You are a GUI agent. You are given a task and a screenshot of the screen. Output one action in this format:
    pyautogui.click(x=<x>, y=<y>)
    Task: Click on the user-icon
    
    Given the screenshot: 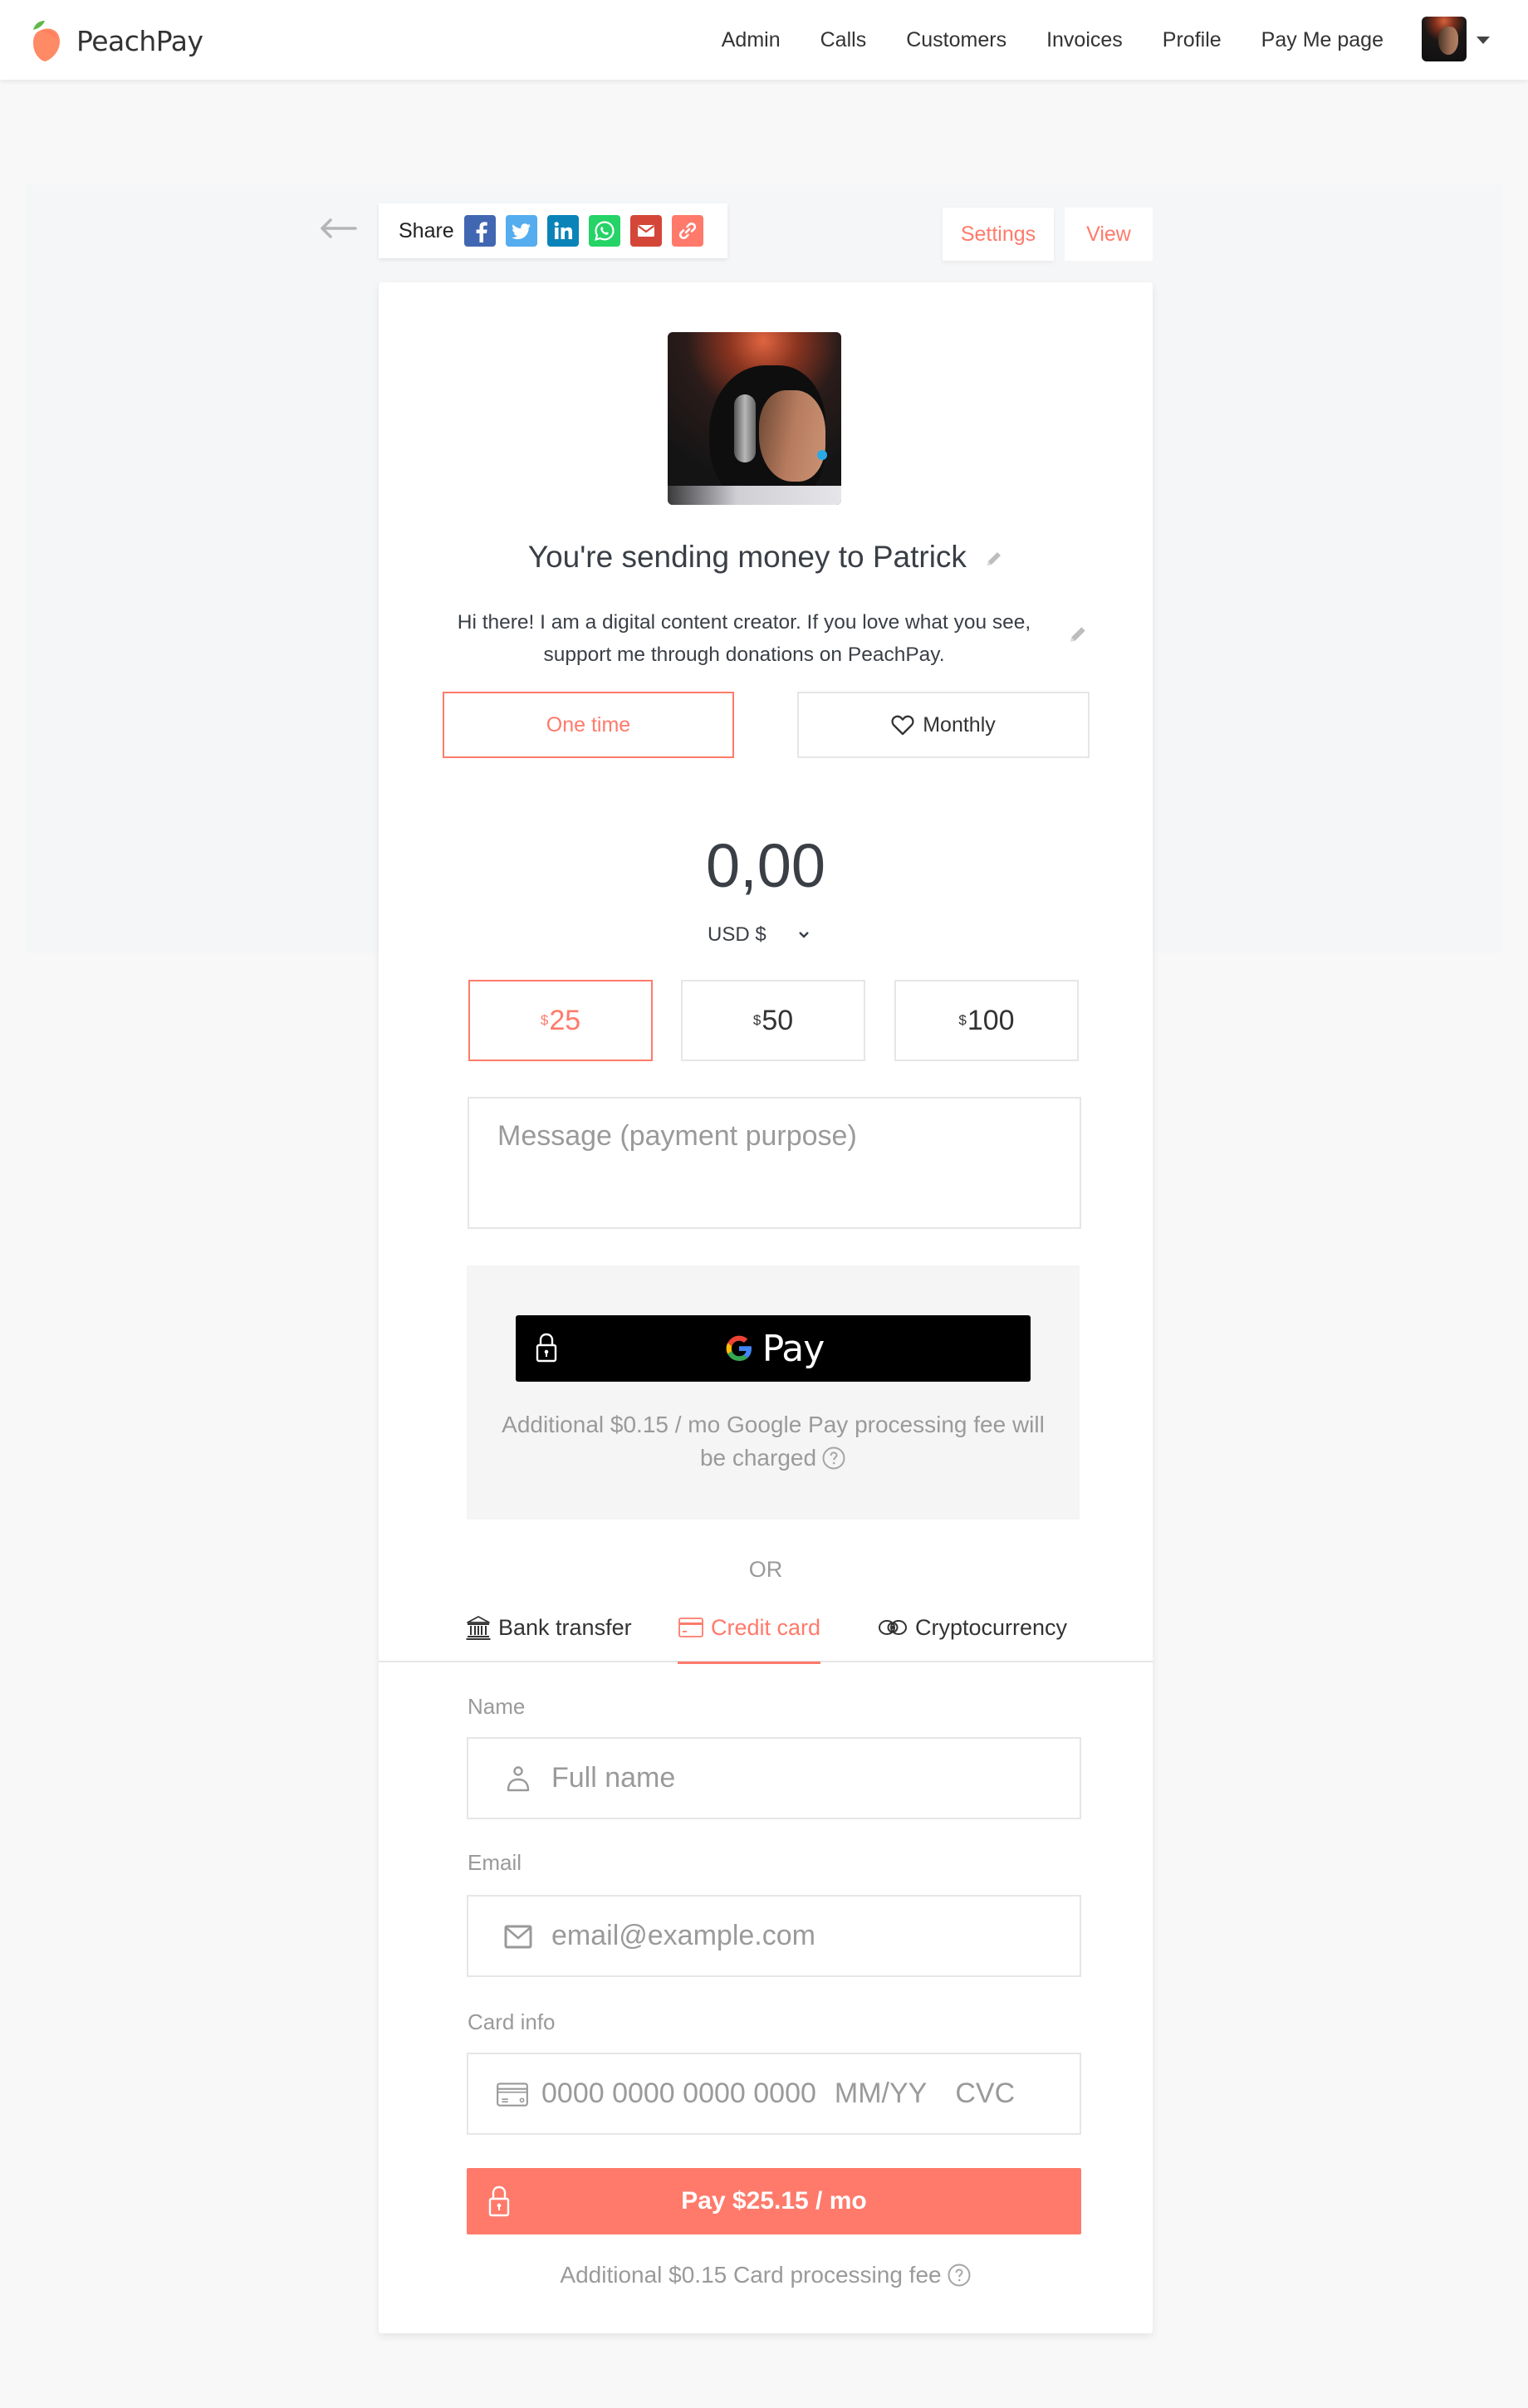 What is the action you would take?
    pyautogui.click(x=518, y=1778)
    